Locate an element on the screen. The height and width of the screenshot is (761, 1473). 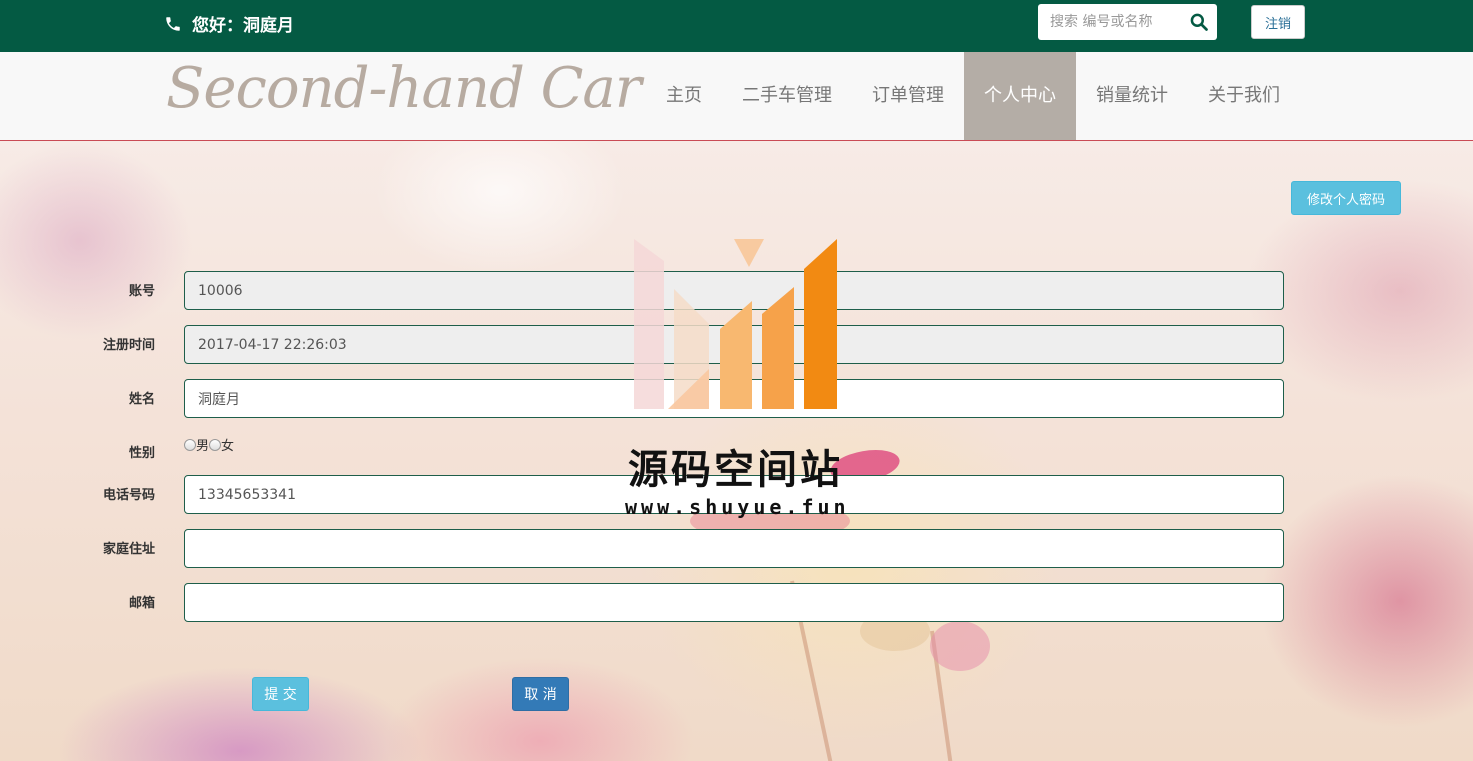
nav-item-home: 主页 is located at coordinates (684, 96).